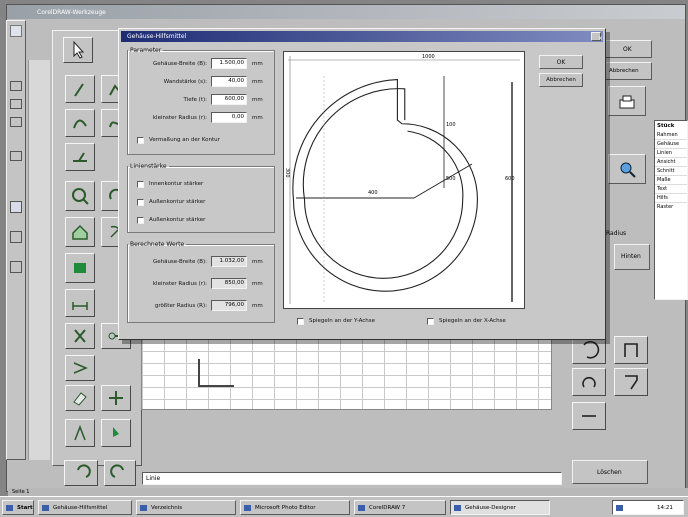  I want to click on curve-tool-button, so click(80, 123).